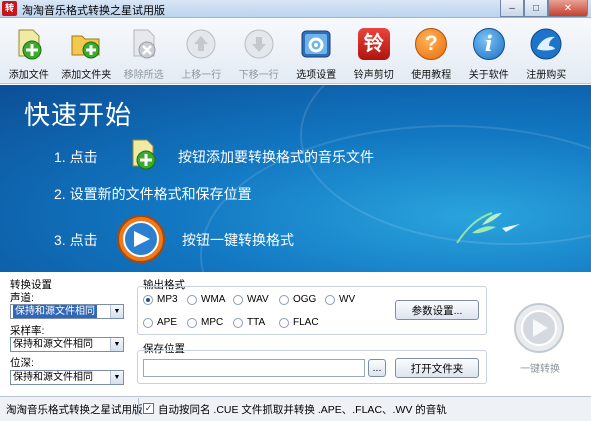  I want to click on register-label: 注册购买, so click(546, 75).